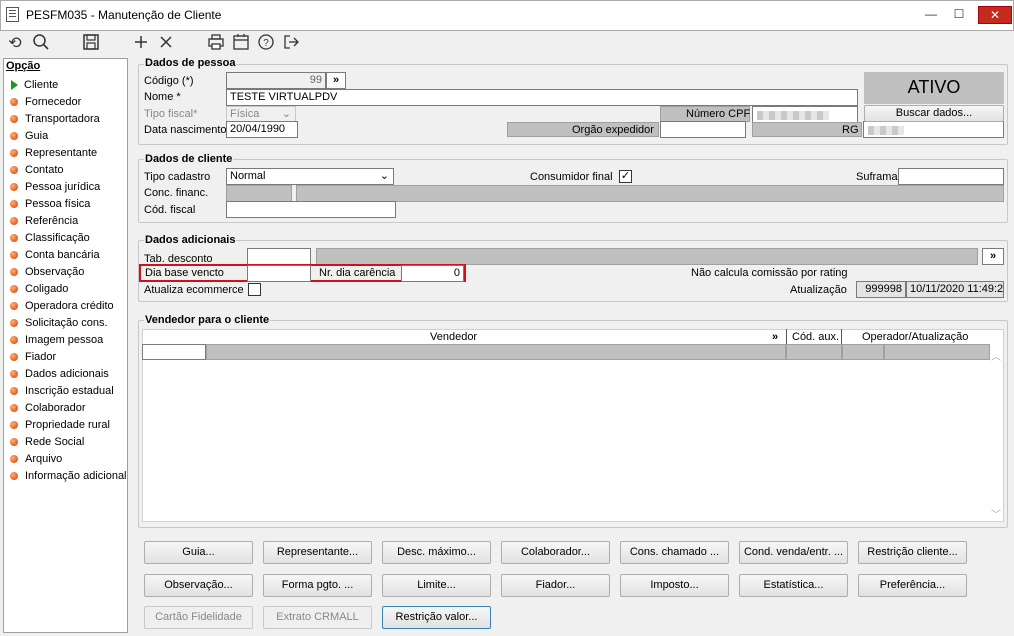  What do you see at coordinates (194, 290) in the screenshot?
I see `atualiza-ecommerce-label: Atualiza ecommerce` at bounding box center [194, 290].